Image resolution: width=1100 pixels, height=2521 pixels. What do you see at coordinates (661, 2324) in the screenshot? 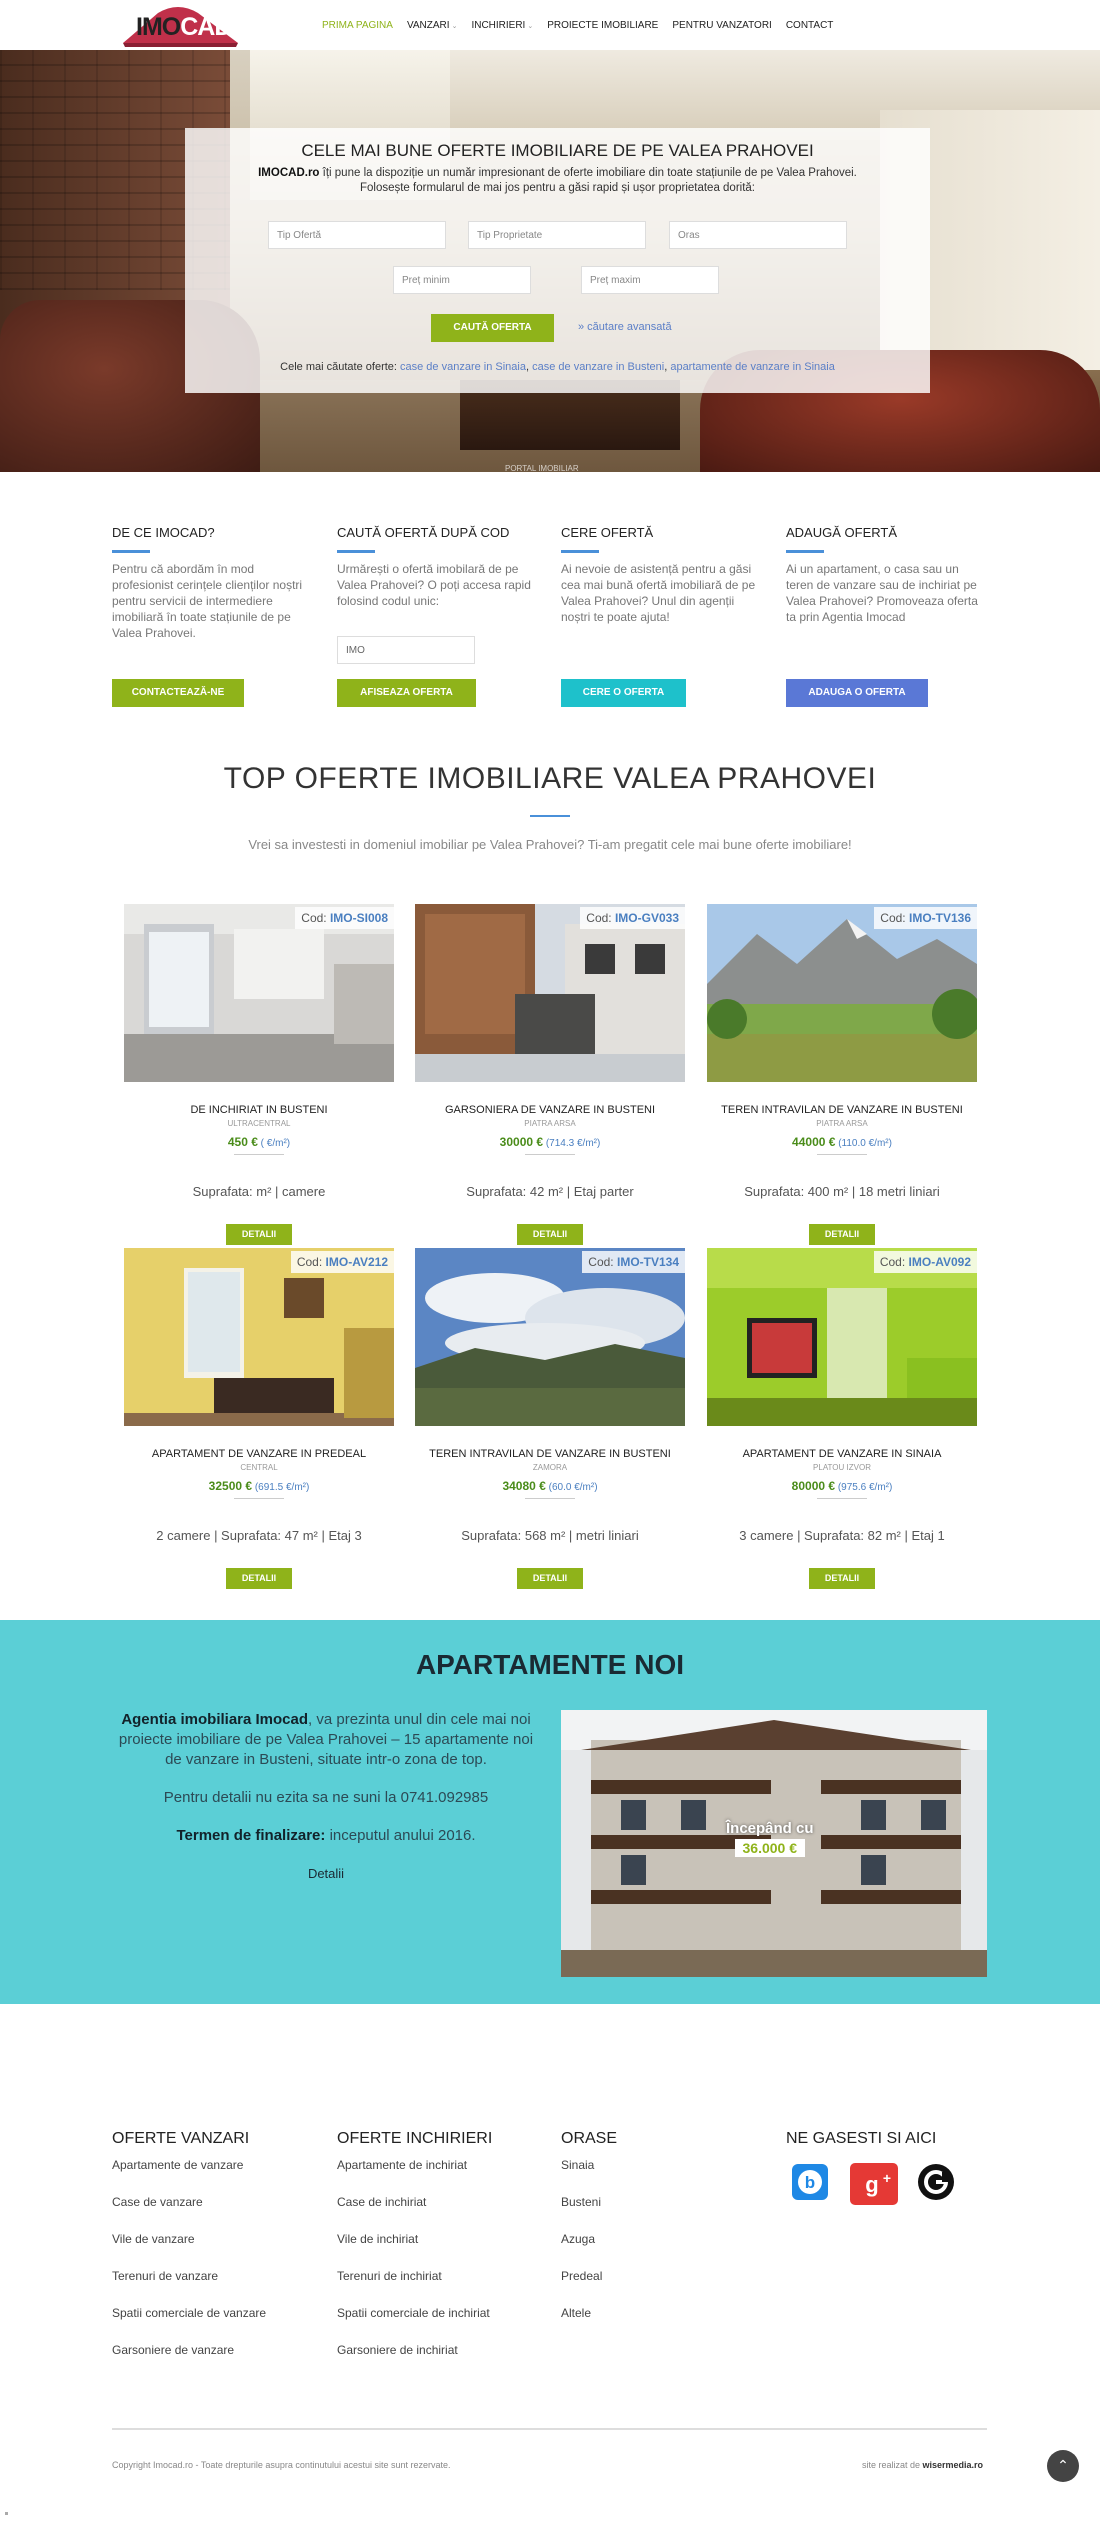
I see `footer-link: Altele` at bounding box center [661, 2324].